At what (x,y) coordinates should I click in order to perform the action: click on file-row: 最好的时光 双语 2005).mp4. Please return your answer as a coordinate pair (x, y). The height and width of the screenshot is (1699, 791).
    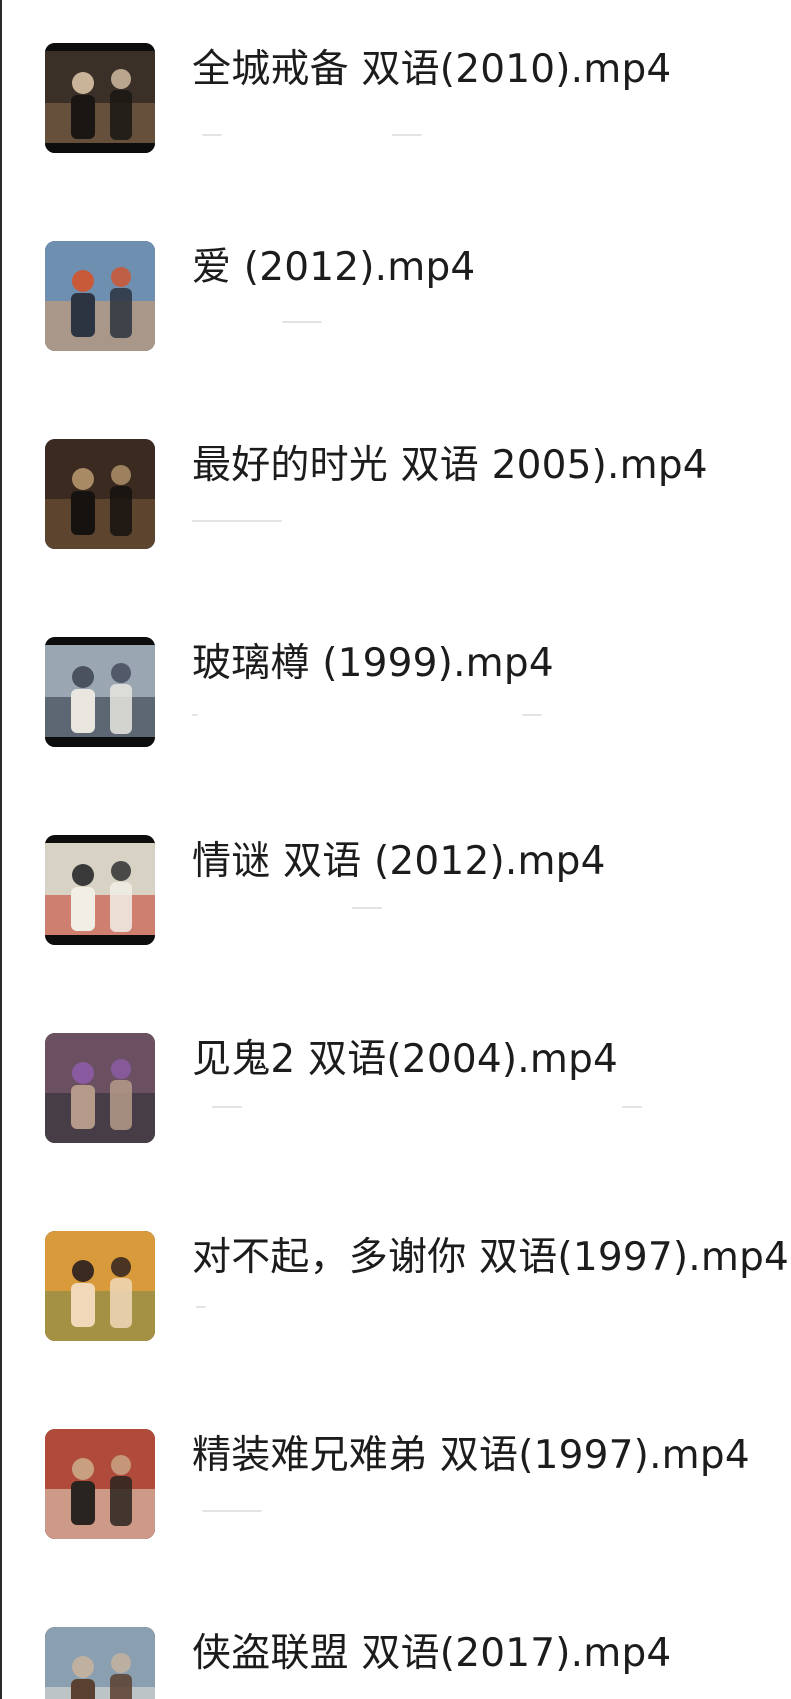
    Looking at the image, I should click on (395, 491).